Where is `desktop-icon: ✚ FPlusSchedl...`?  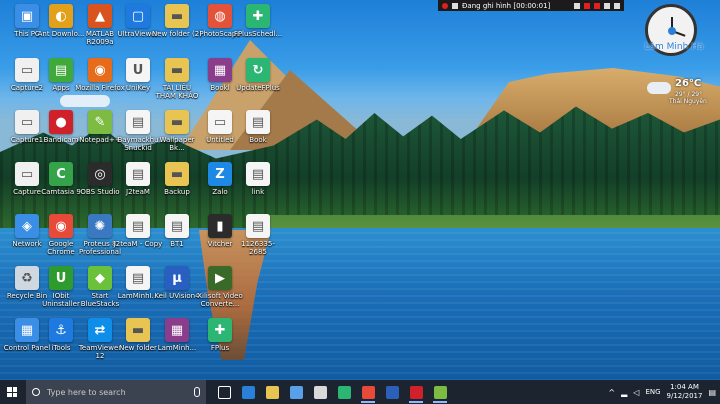 desktop-icon: ✚ FPlusSchedl... is located at coordinates (258, 21).